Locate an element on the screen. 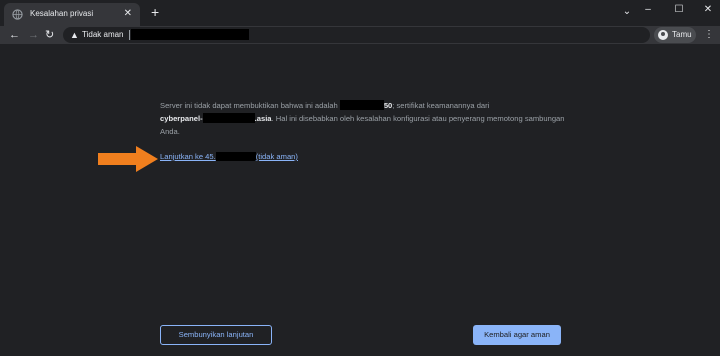  hide-advanced-button: Sembunyikan lanjutan is located at coordinates (216, 335).